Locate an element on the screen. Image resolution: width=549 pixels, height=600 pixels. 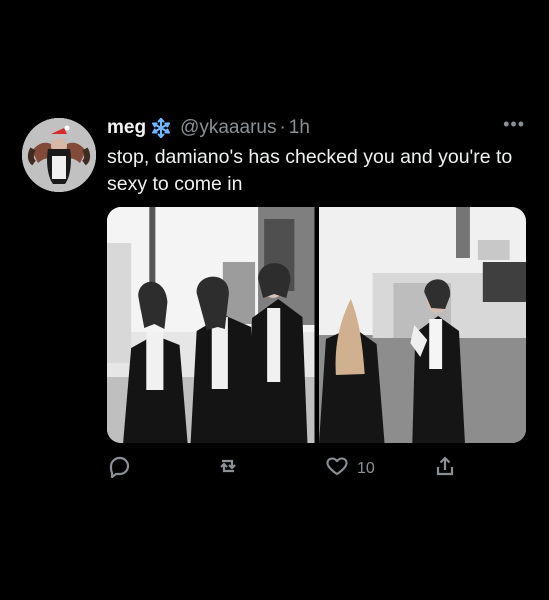
tweet-header: meg @ykaaarus · 1h is located at coordinates (318, 128).